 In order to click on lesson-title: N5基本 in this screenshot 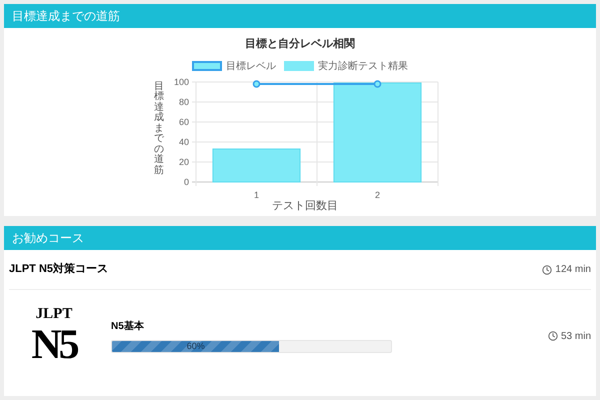, I will do `click(128, 327)`.